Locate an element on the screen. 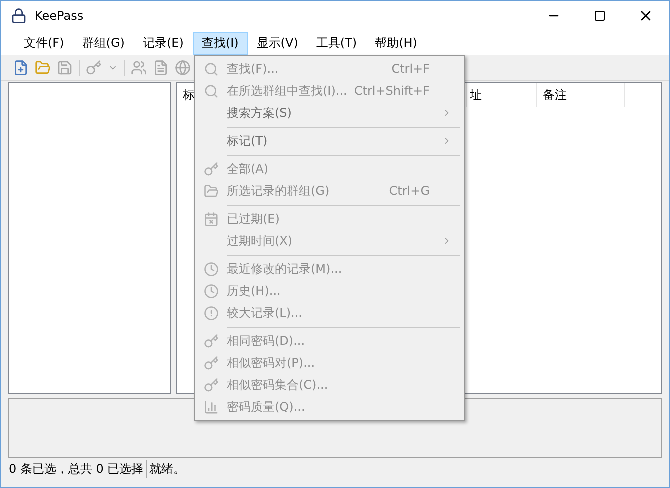 The image size is (670, 488). menu-bar-item: 显示(V) is located at coordinates (278, 43).